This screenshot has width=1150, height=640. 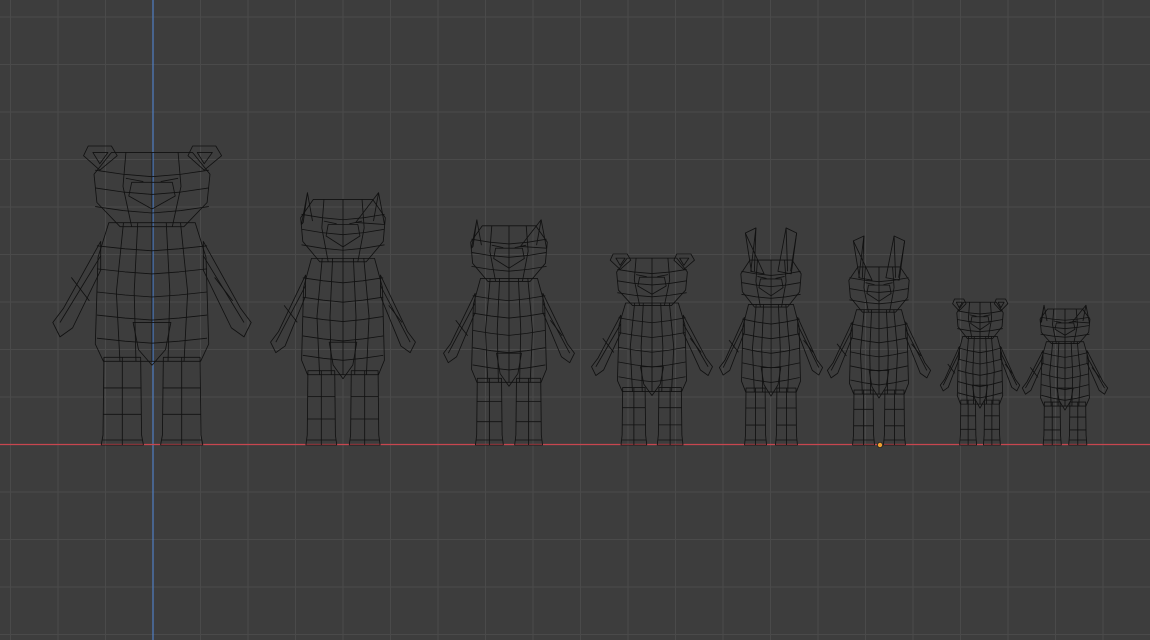 I want to click on viewport-overlay, so click(x=880, y=444).